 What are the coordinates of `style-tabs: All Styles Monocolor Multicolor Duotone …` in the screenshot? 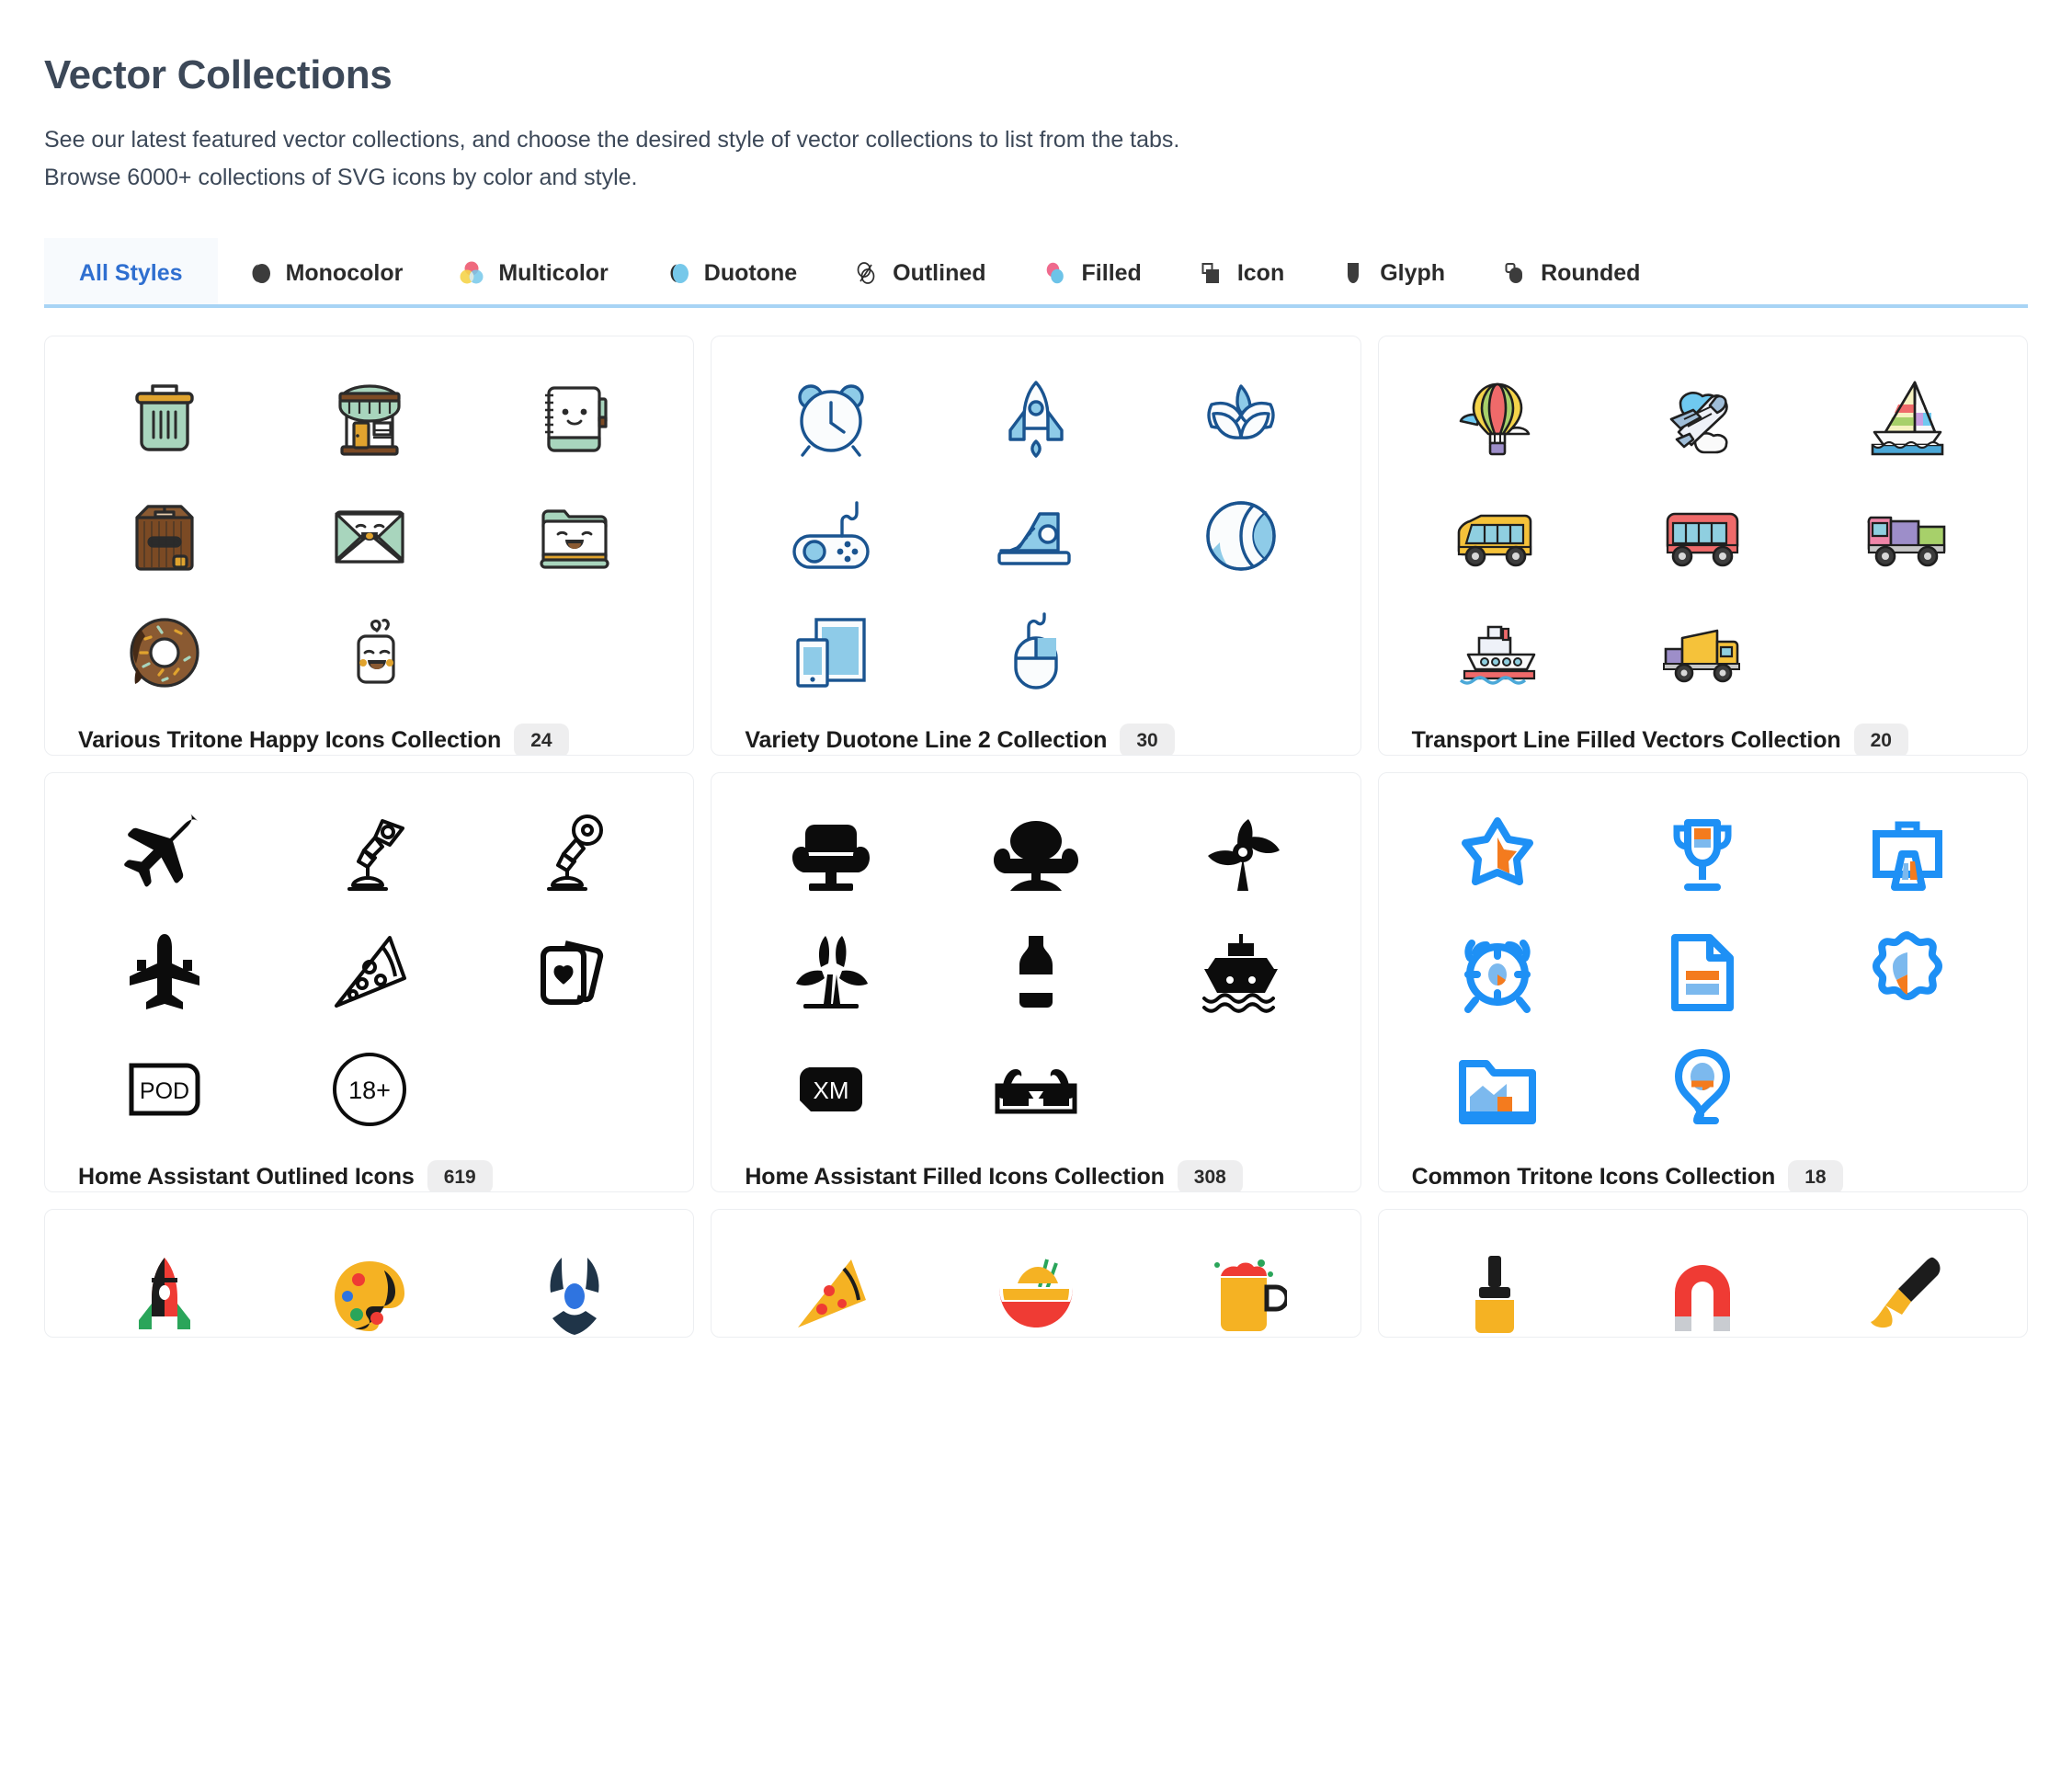 It's located at (1036, 273).